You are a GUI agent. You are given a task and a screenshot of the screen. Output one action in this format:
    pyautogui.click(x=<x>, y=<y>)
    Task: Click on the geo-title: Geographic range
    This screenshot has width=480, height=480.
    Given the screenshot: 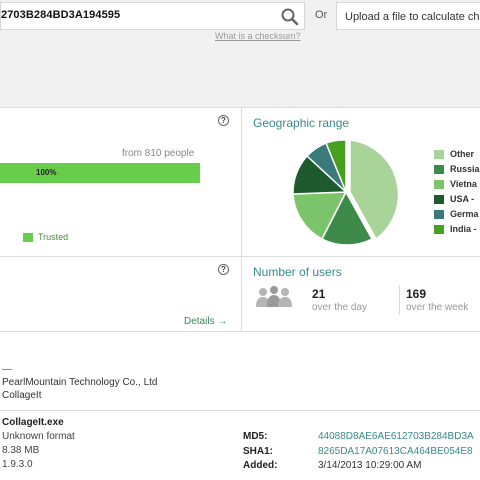 What is the action you would take?
    pyautogui.click(x=301, y=123)
    